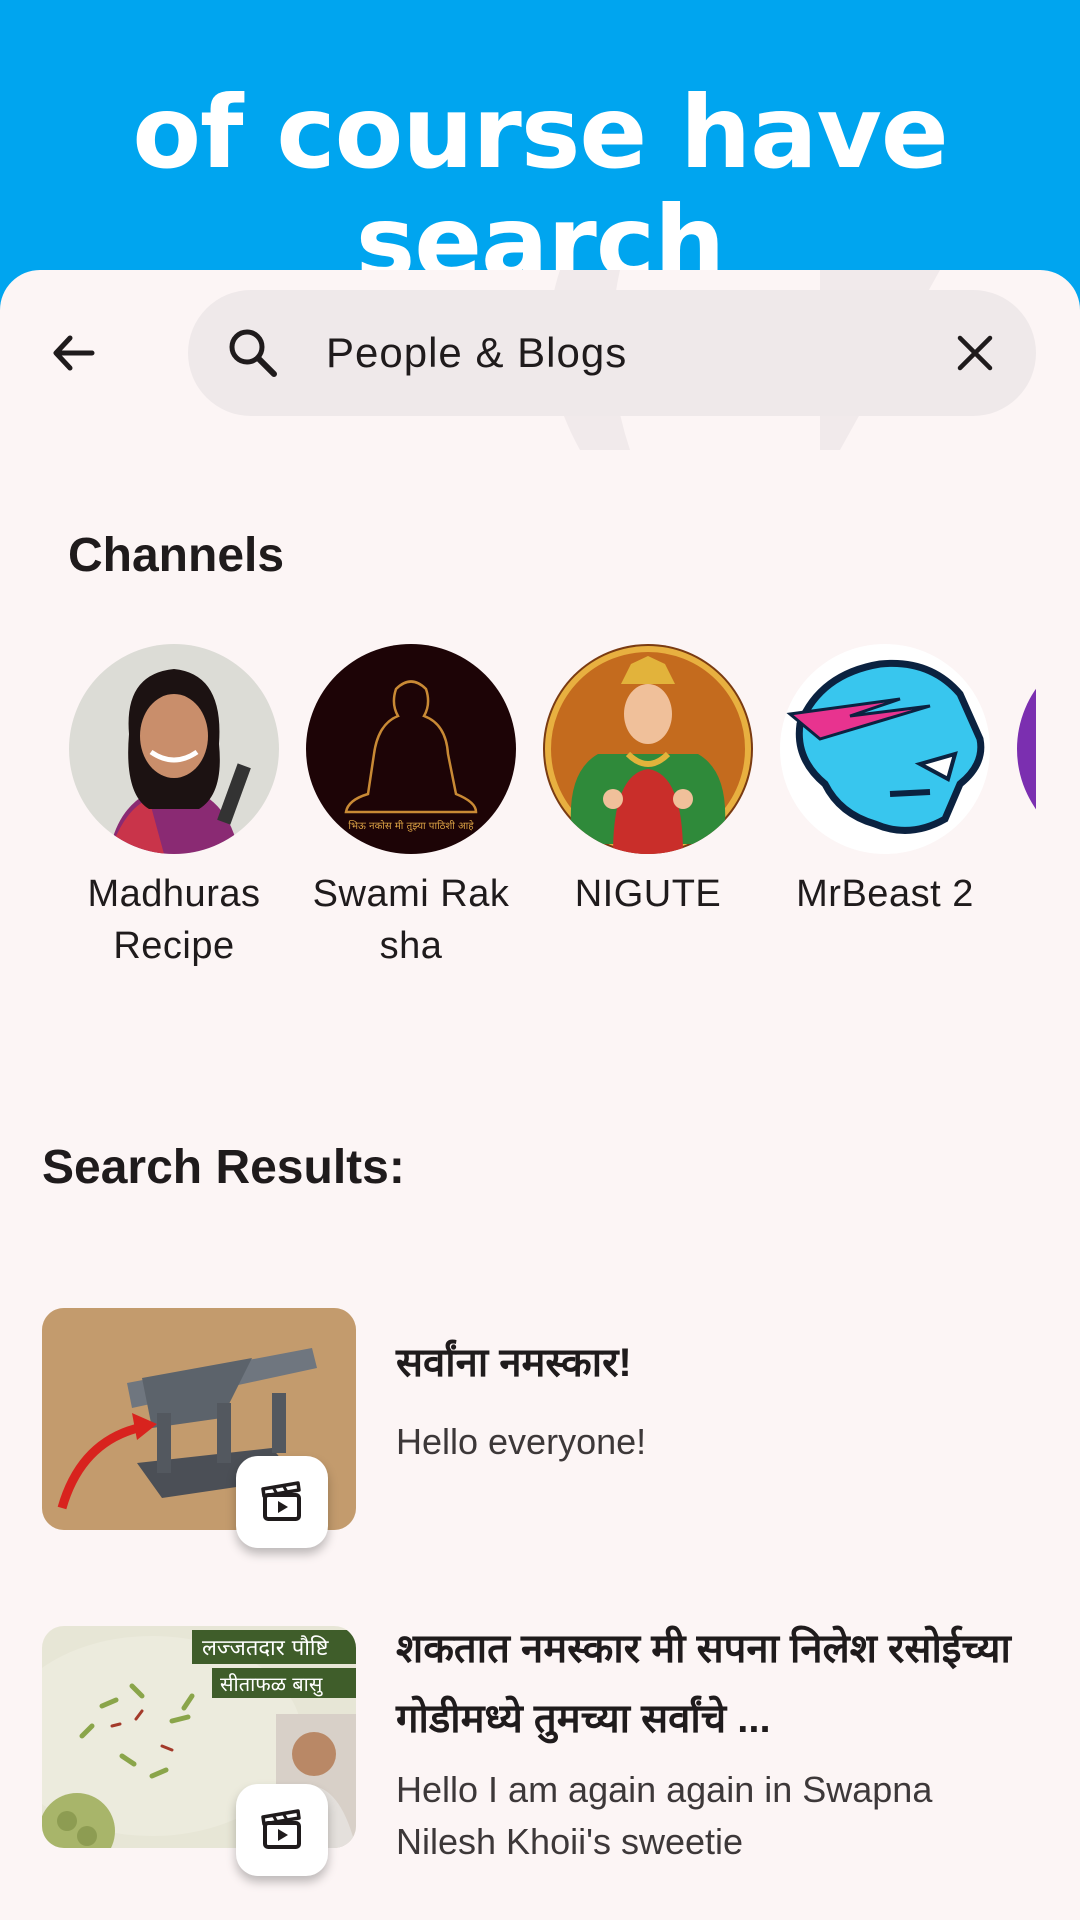 This screenshot has height=1920, width=1080. What do you see at coordinates (253, 353) in the screenshot?
I see `search-icon` at bounding box center [253, 353].